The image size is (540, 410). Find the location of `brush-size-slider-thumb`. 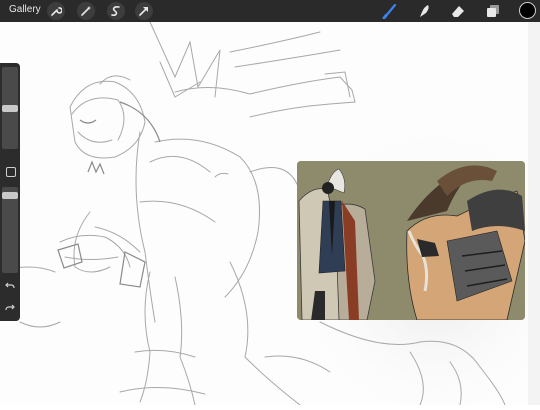

brush-size-slider-thumb is located at coordinates (10, 108).